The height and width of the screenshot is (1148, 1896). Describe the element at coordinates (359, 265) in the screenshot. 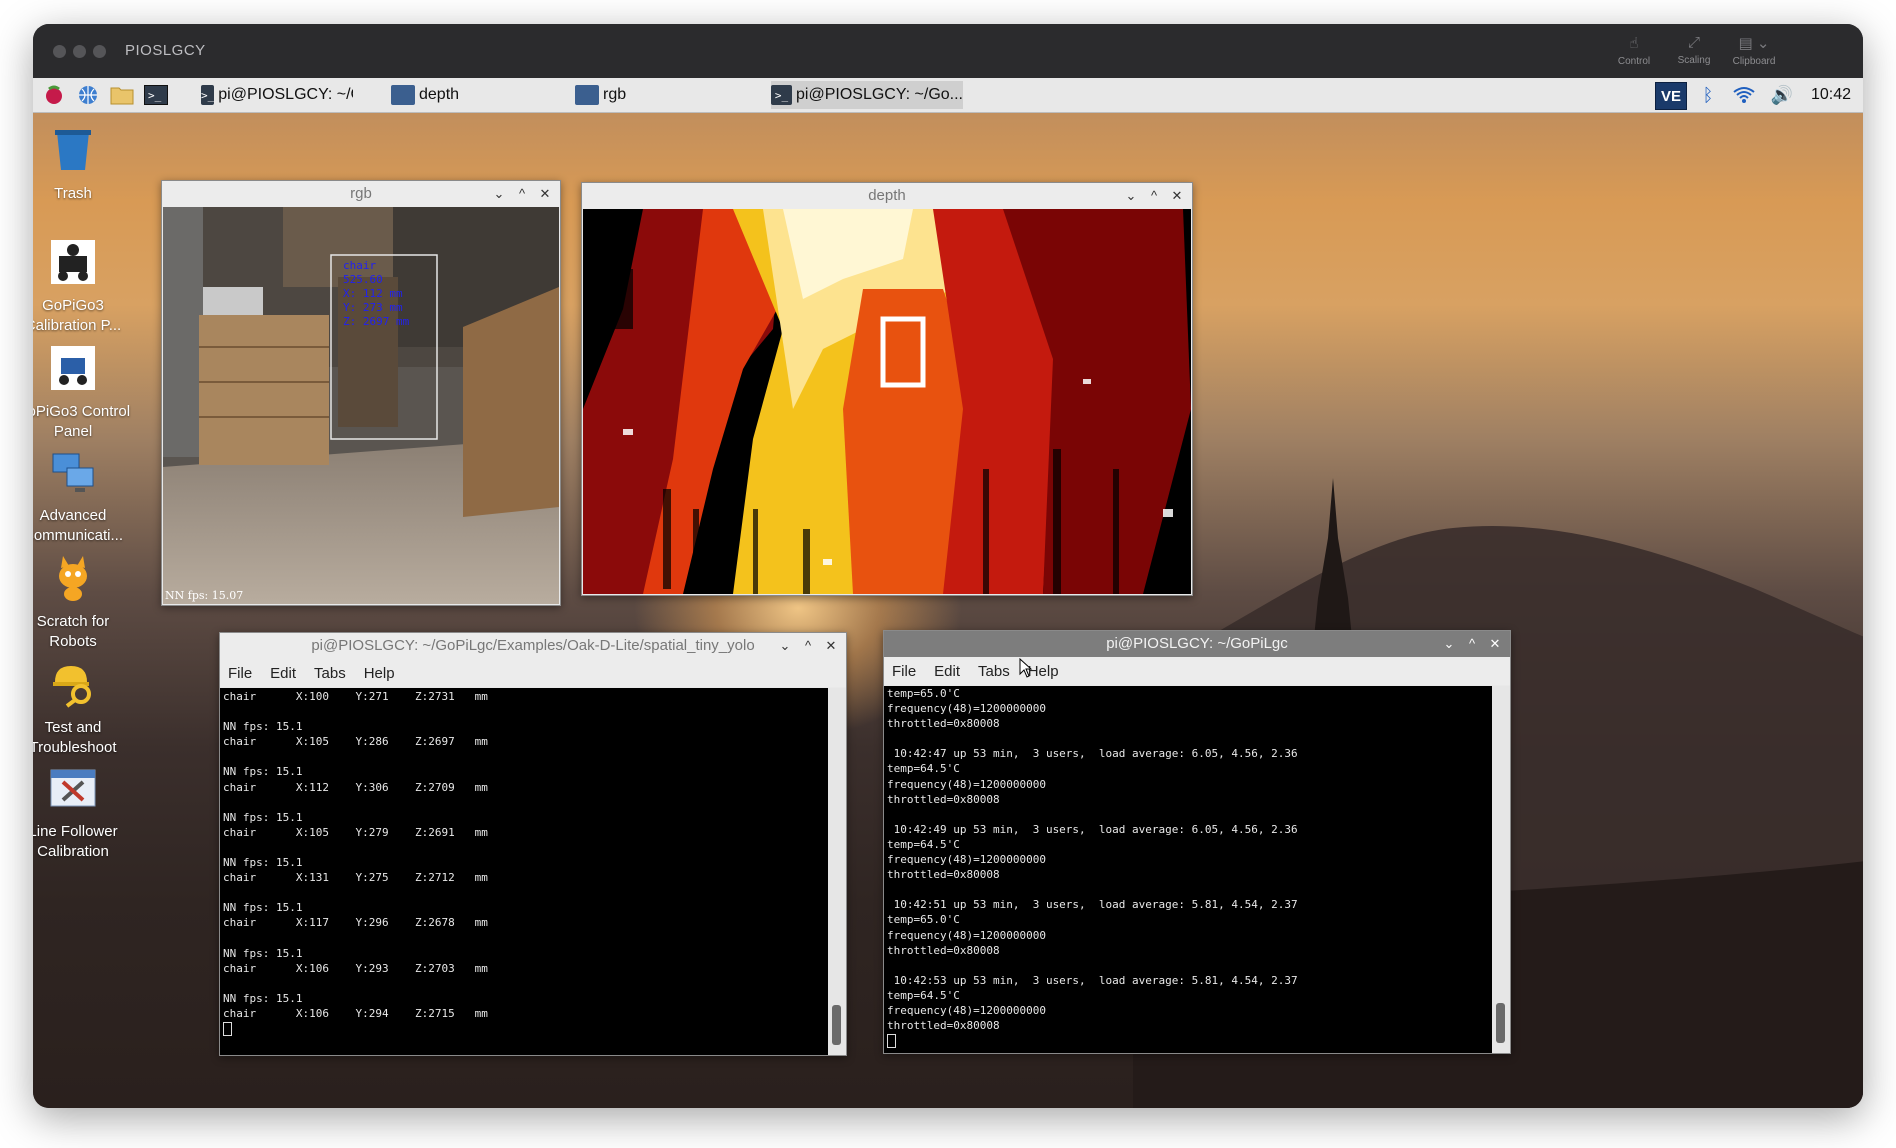

I see `overlay-label: chair` at that location.